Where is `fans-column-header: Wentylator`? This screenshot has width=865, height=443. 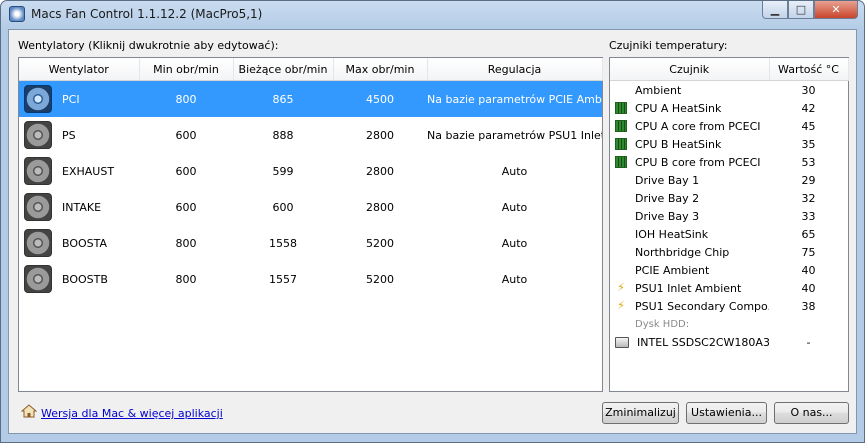
fans-column-header: Wentylator is located at coordinates (79, 69).